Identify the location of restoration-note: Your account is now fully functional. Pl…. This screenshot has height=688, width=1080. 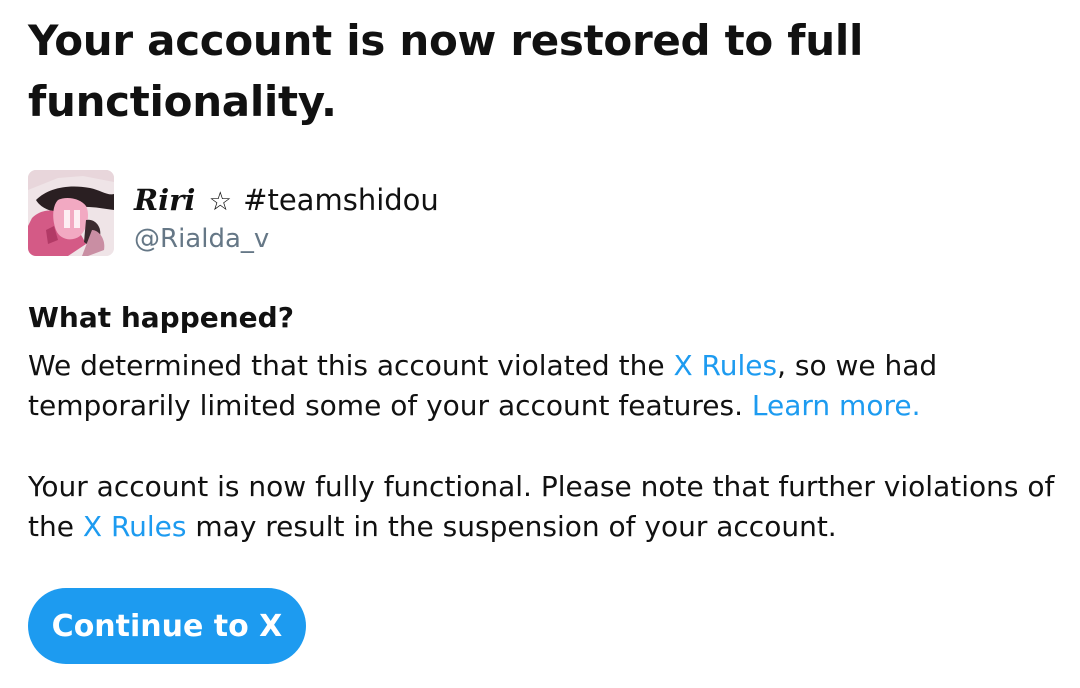
(548, 507).